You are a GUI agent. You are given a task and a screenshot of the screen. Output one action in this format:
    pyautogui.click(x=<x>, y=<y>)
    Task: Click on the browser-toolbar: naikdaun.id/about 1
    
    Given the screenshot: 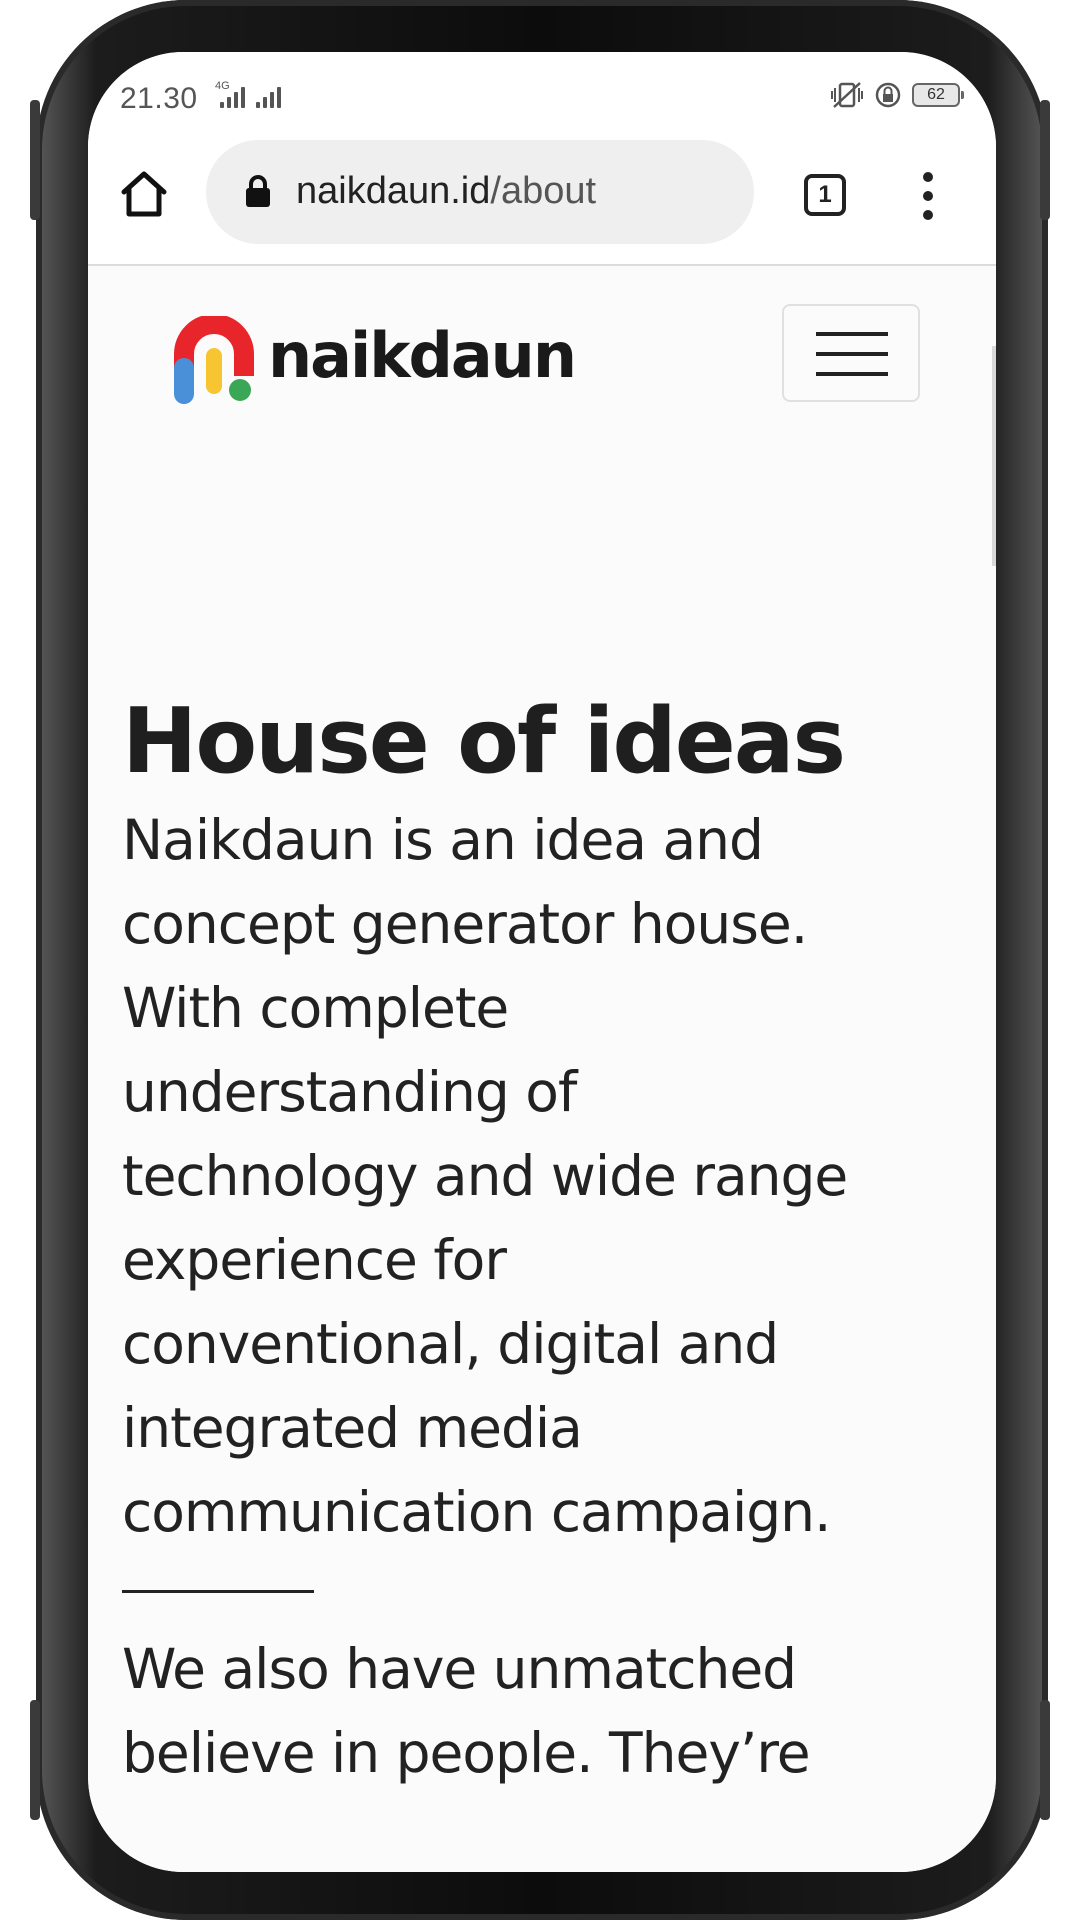 What is the action you would take?
    pyautogui.click(x=542, y=199)
    